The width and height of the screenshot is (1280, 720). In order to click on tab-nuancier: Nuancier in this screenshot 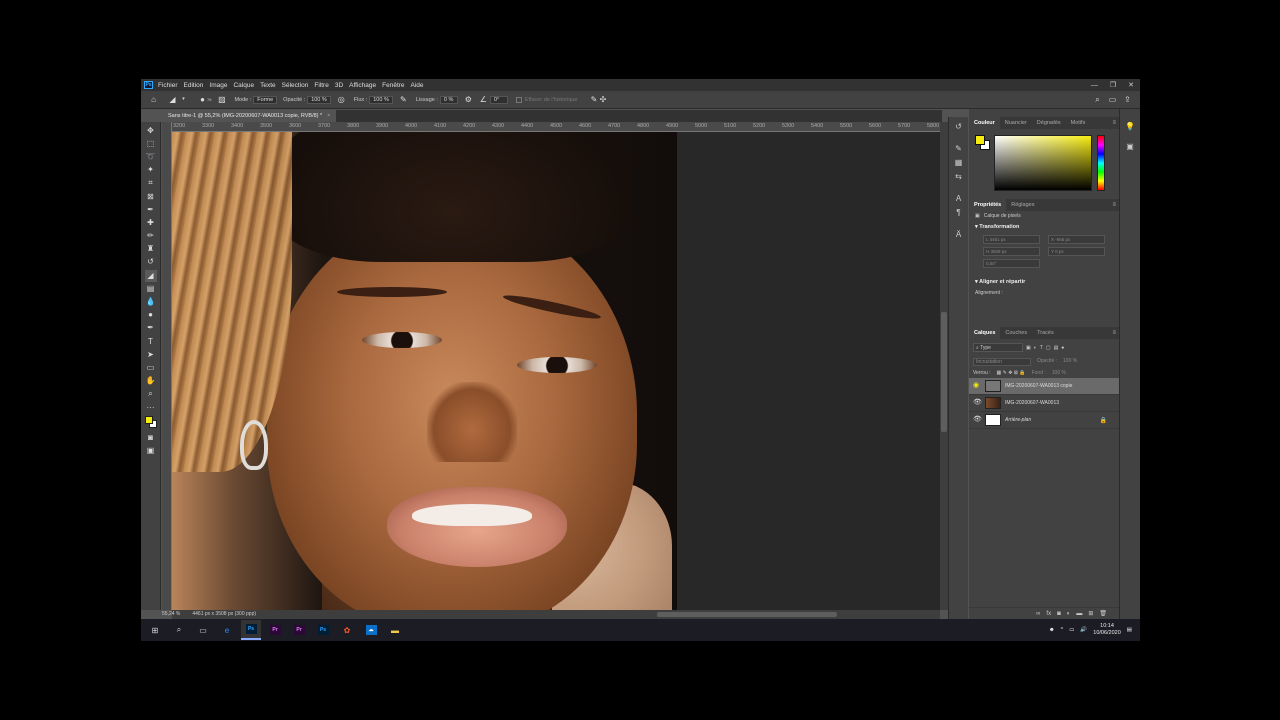, I will do `click(1016, 123)`.